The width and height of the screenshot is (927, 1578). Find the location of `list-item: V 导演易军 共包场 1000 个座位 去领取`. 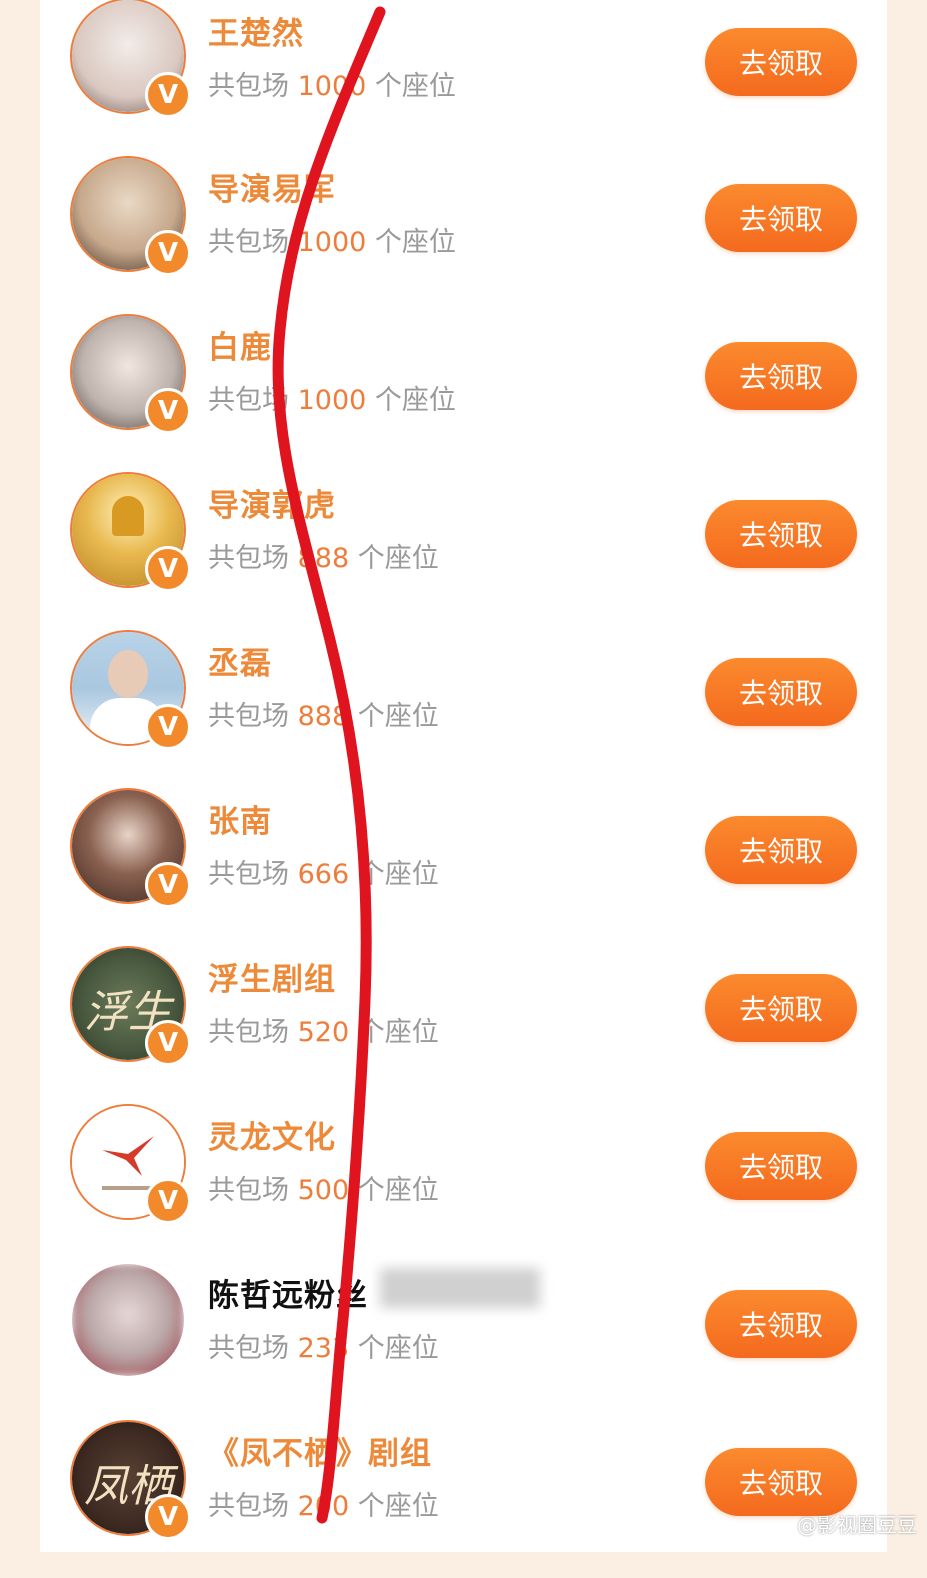

list-item: V 导演易军 共包场 1000 个座位 去领取 is located at coordinates (463, 235).